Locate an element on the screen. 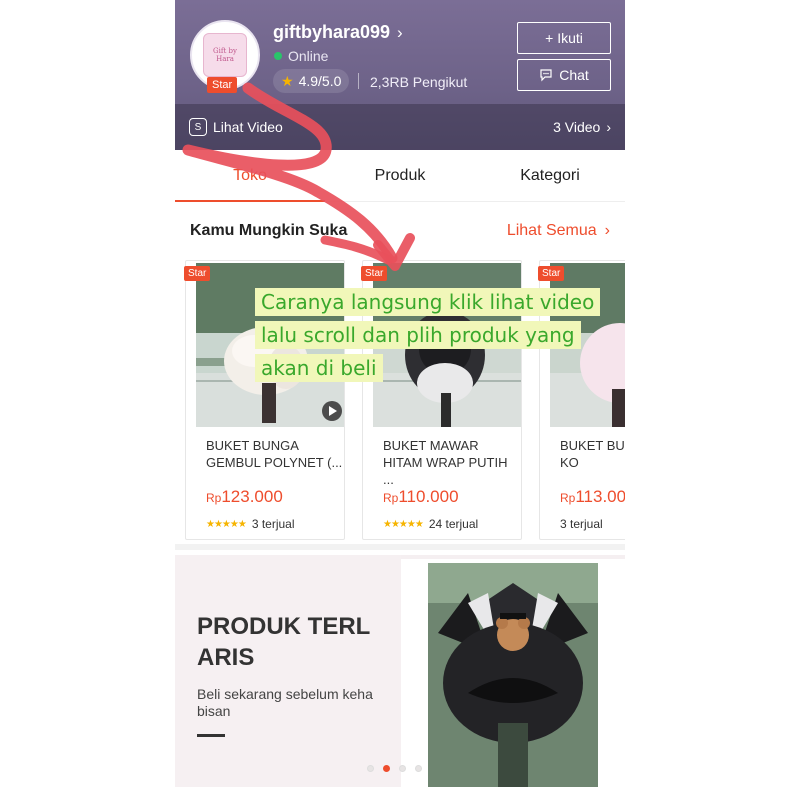 Image resolution: width=800 pixels, height=800 pixels. chat-button: Chat is located at coordinates (564, 75).